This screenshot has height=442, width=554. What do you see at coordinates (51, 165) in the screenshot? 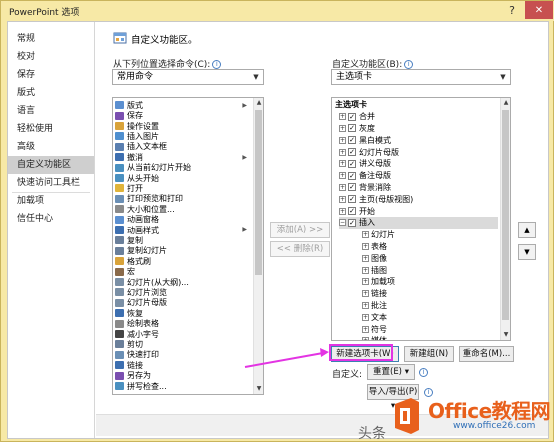
I see `nav-item: 自定义功能区` at bounding box center [51, 165].